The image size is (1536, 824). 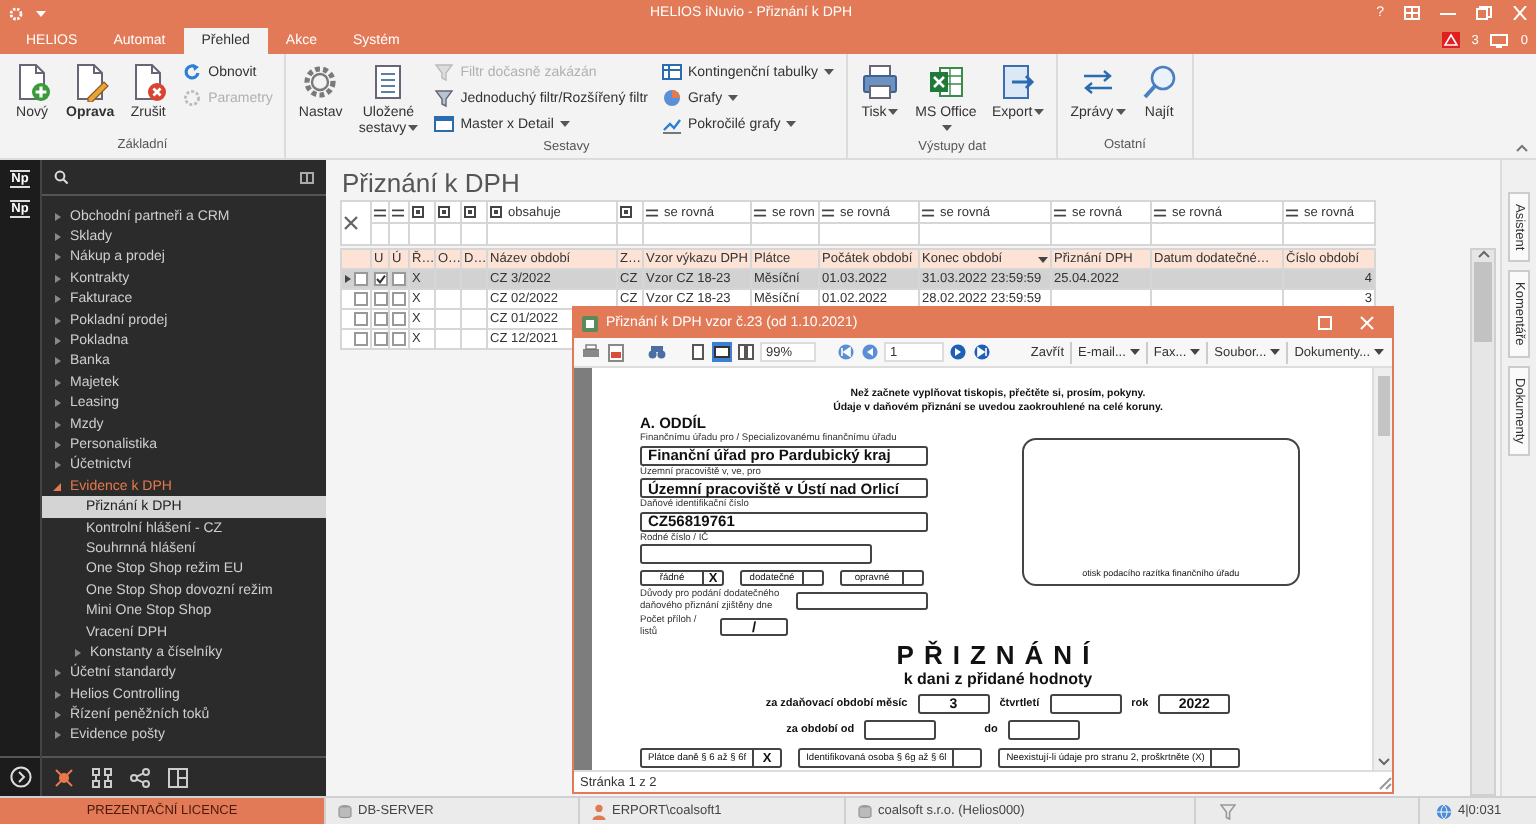 What do you see at coordinates (192, 72) in the screenshot?
I see `refresh-icon` at bounding box center [192, 72].